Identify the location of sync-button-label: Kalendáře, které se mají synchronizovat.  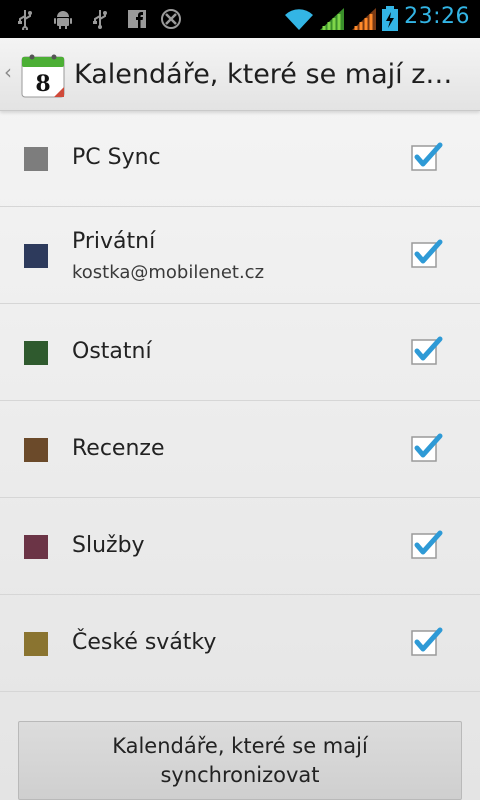
(240, 760).